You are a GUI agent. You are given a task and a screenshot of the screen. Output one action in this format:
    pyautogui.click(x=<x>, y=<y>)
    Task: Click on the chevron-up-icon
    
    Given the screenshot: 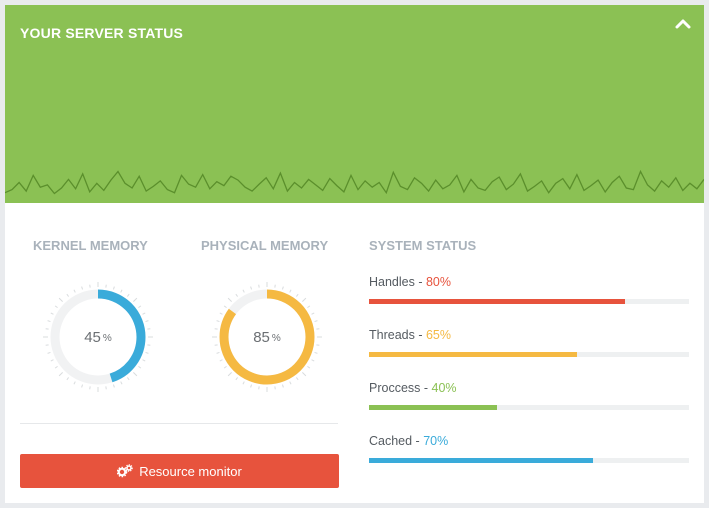 What is the action you would take?
    pyautogui.click(x=683, y=24)
    